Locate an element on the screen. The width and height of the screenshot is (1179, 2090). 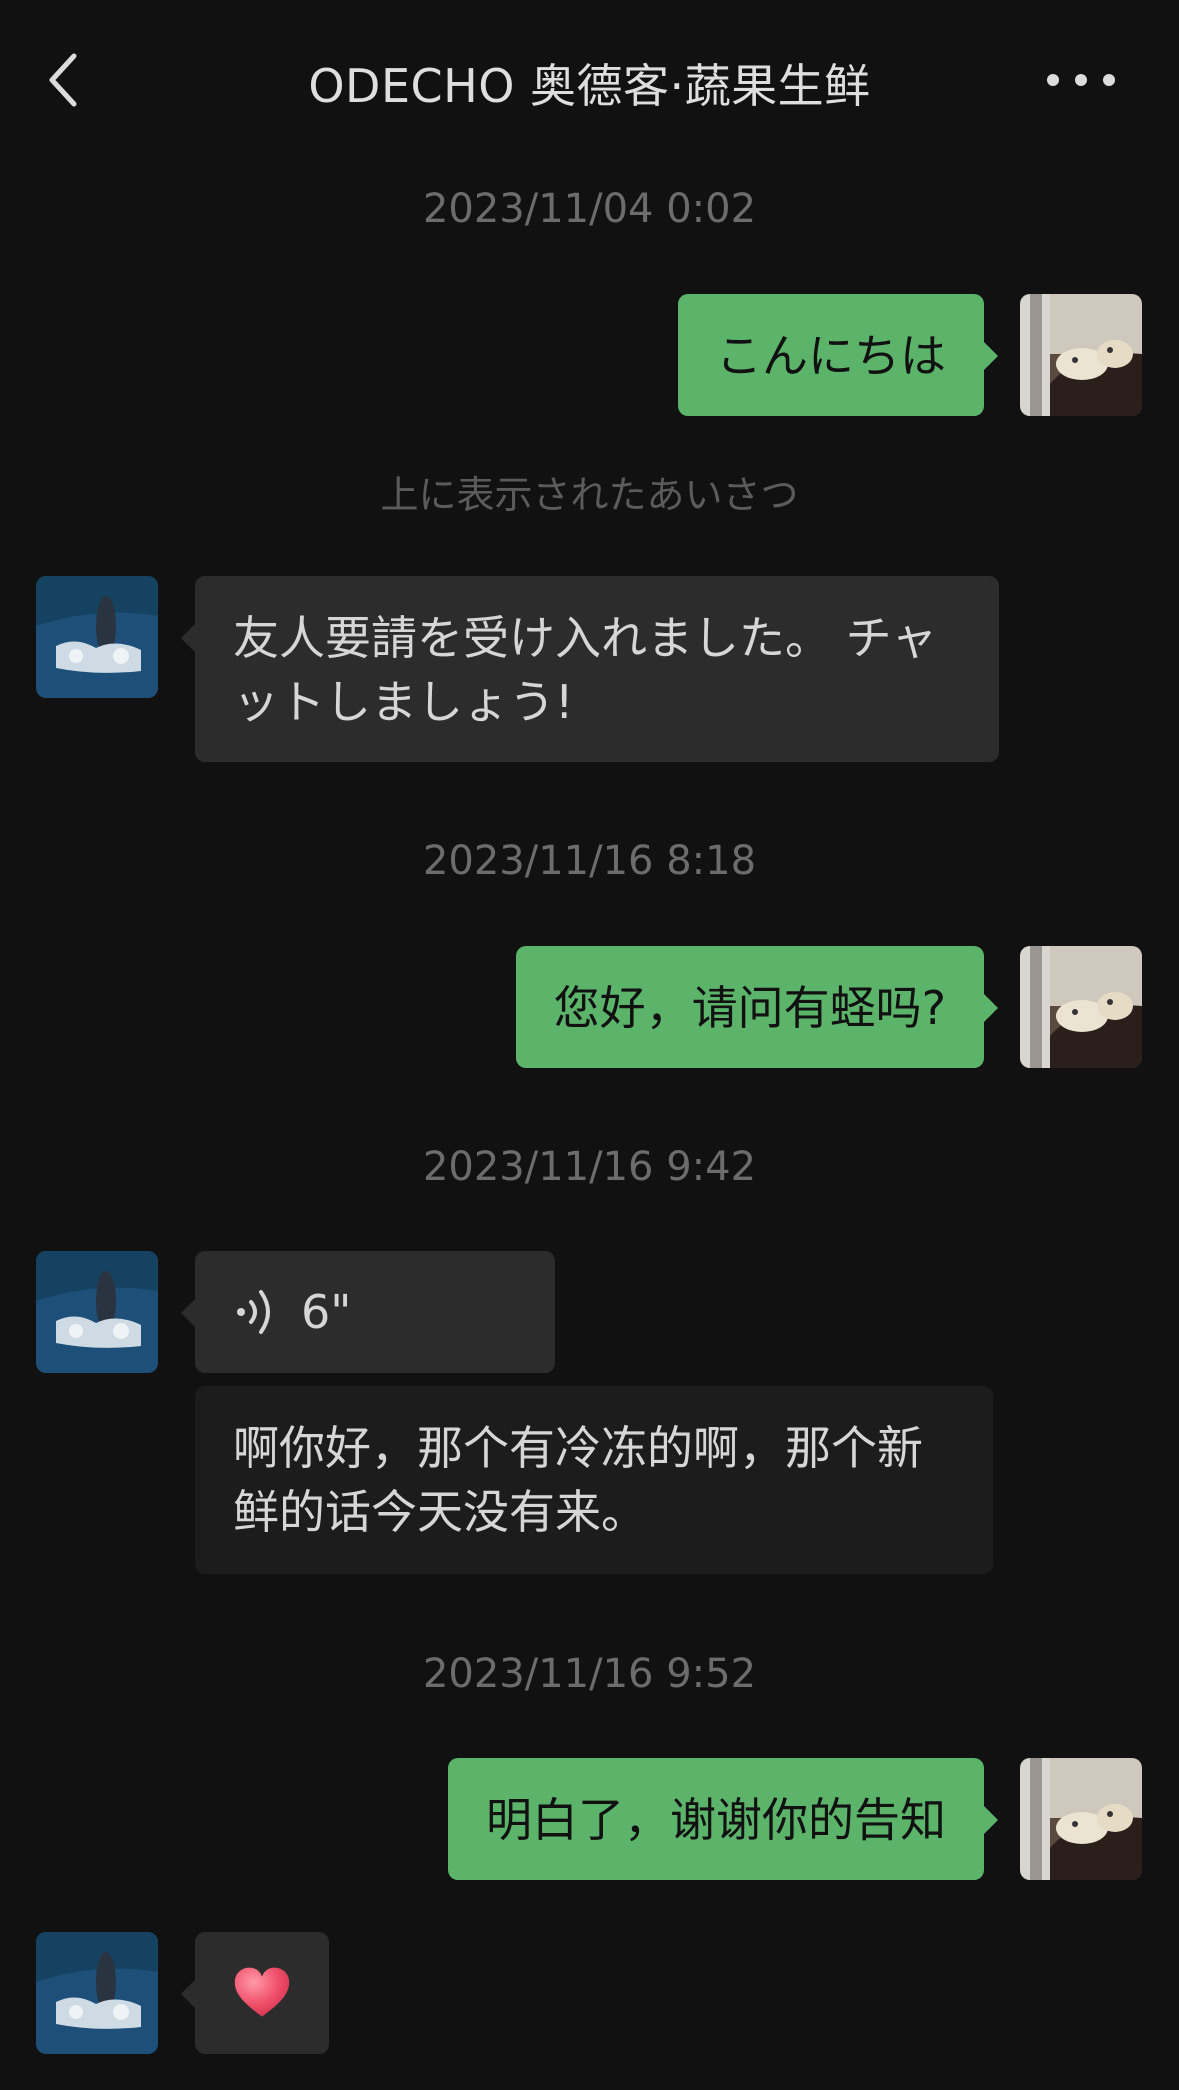
more-dots-icon is located at coordinates (1081, 80).